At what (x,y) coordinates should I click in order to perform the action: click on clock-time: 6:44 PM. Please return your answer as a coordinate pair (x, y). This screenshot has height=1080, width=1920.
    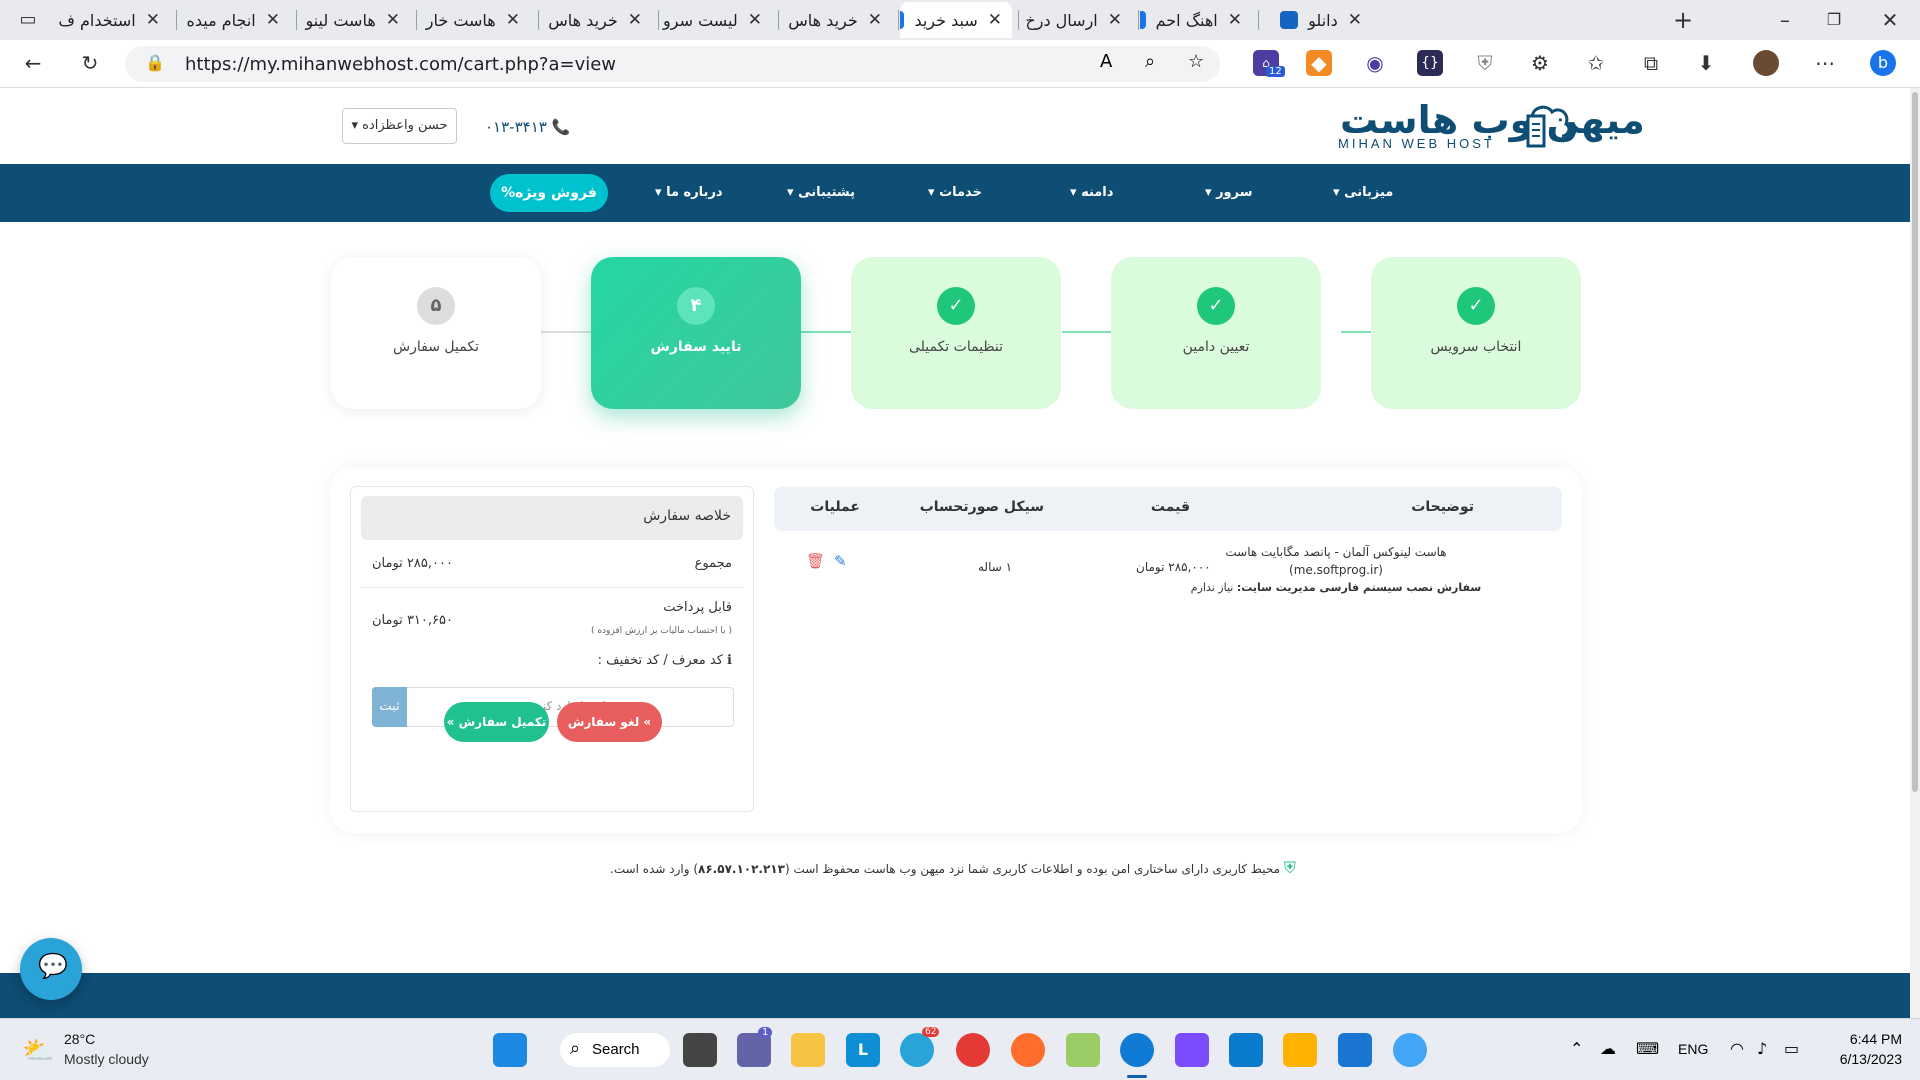
    Looking at the image, I should click on (1867, 1039).